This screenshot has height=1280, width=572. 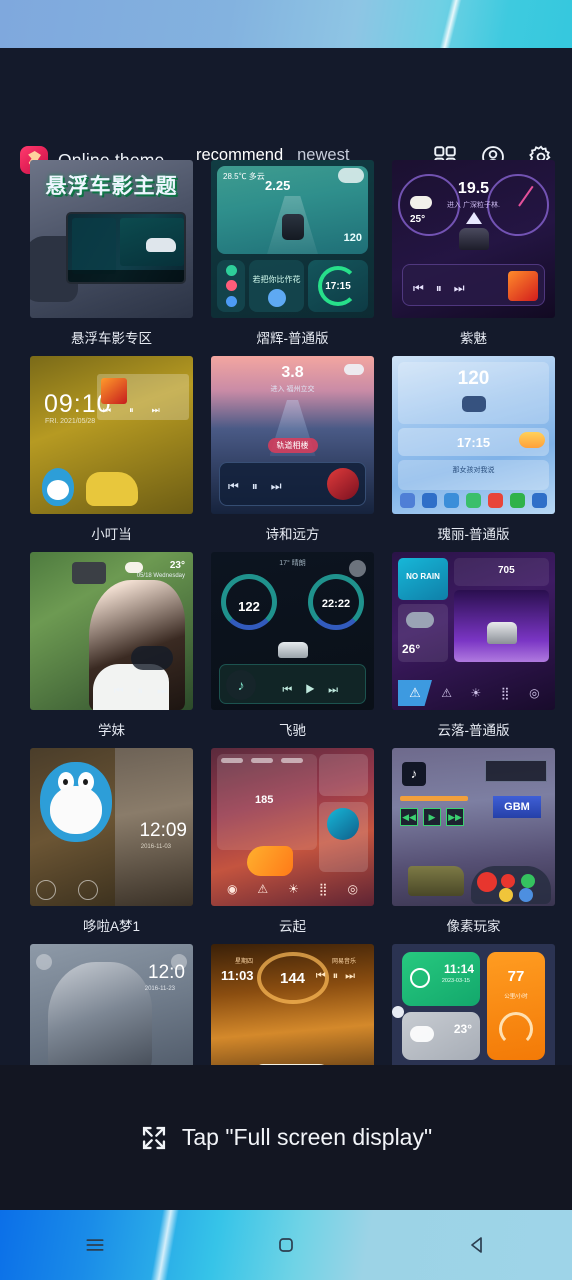 I want to click on app-dock, so click(x=473, y=500).